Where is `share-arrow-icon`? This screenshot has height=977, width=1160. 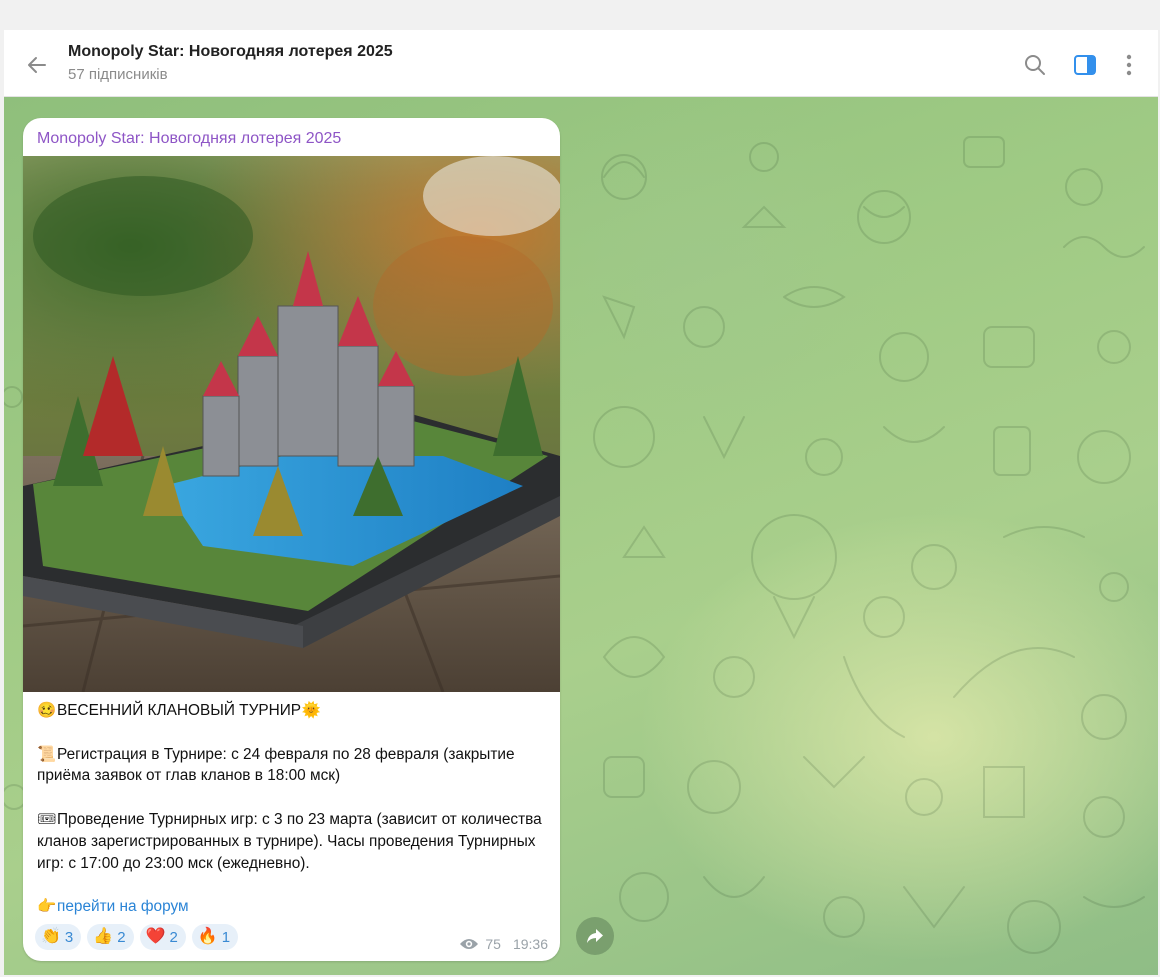 share-arrow-icon is located at coordinates (595, 936).